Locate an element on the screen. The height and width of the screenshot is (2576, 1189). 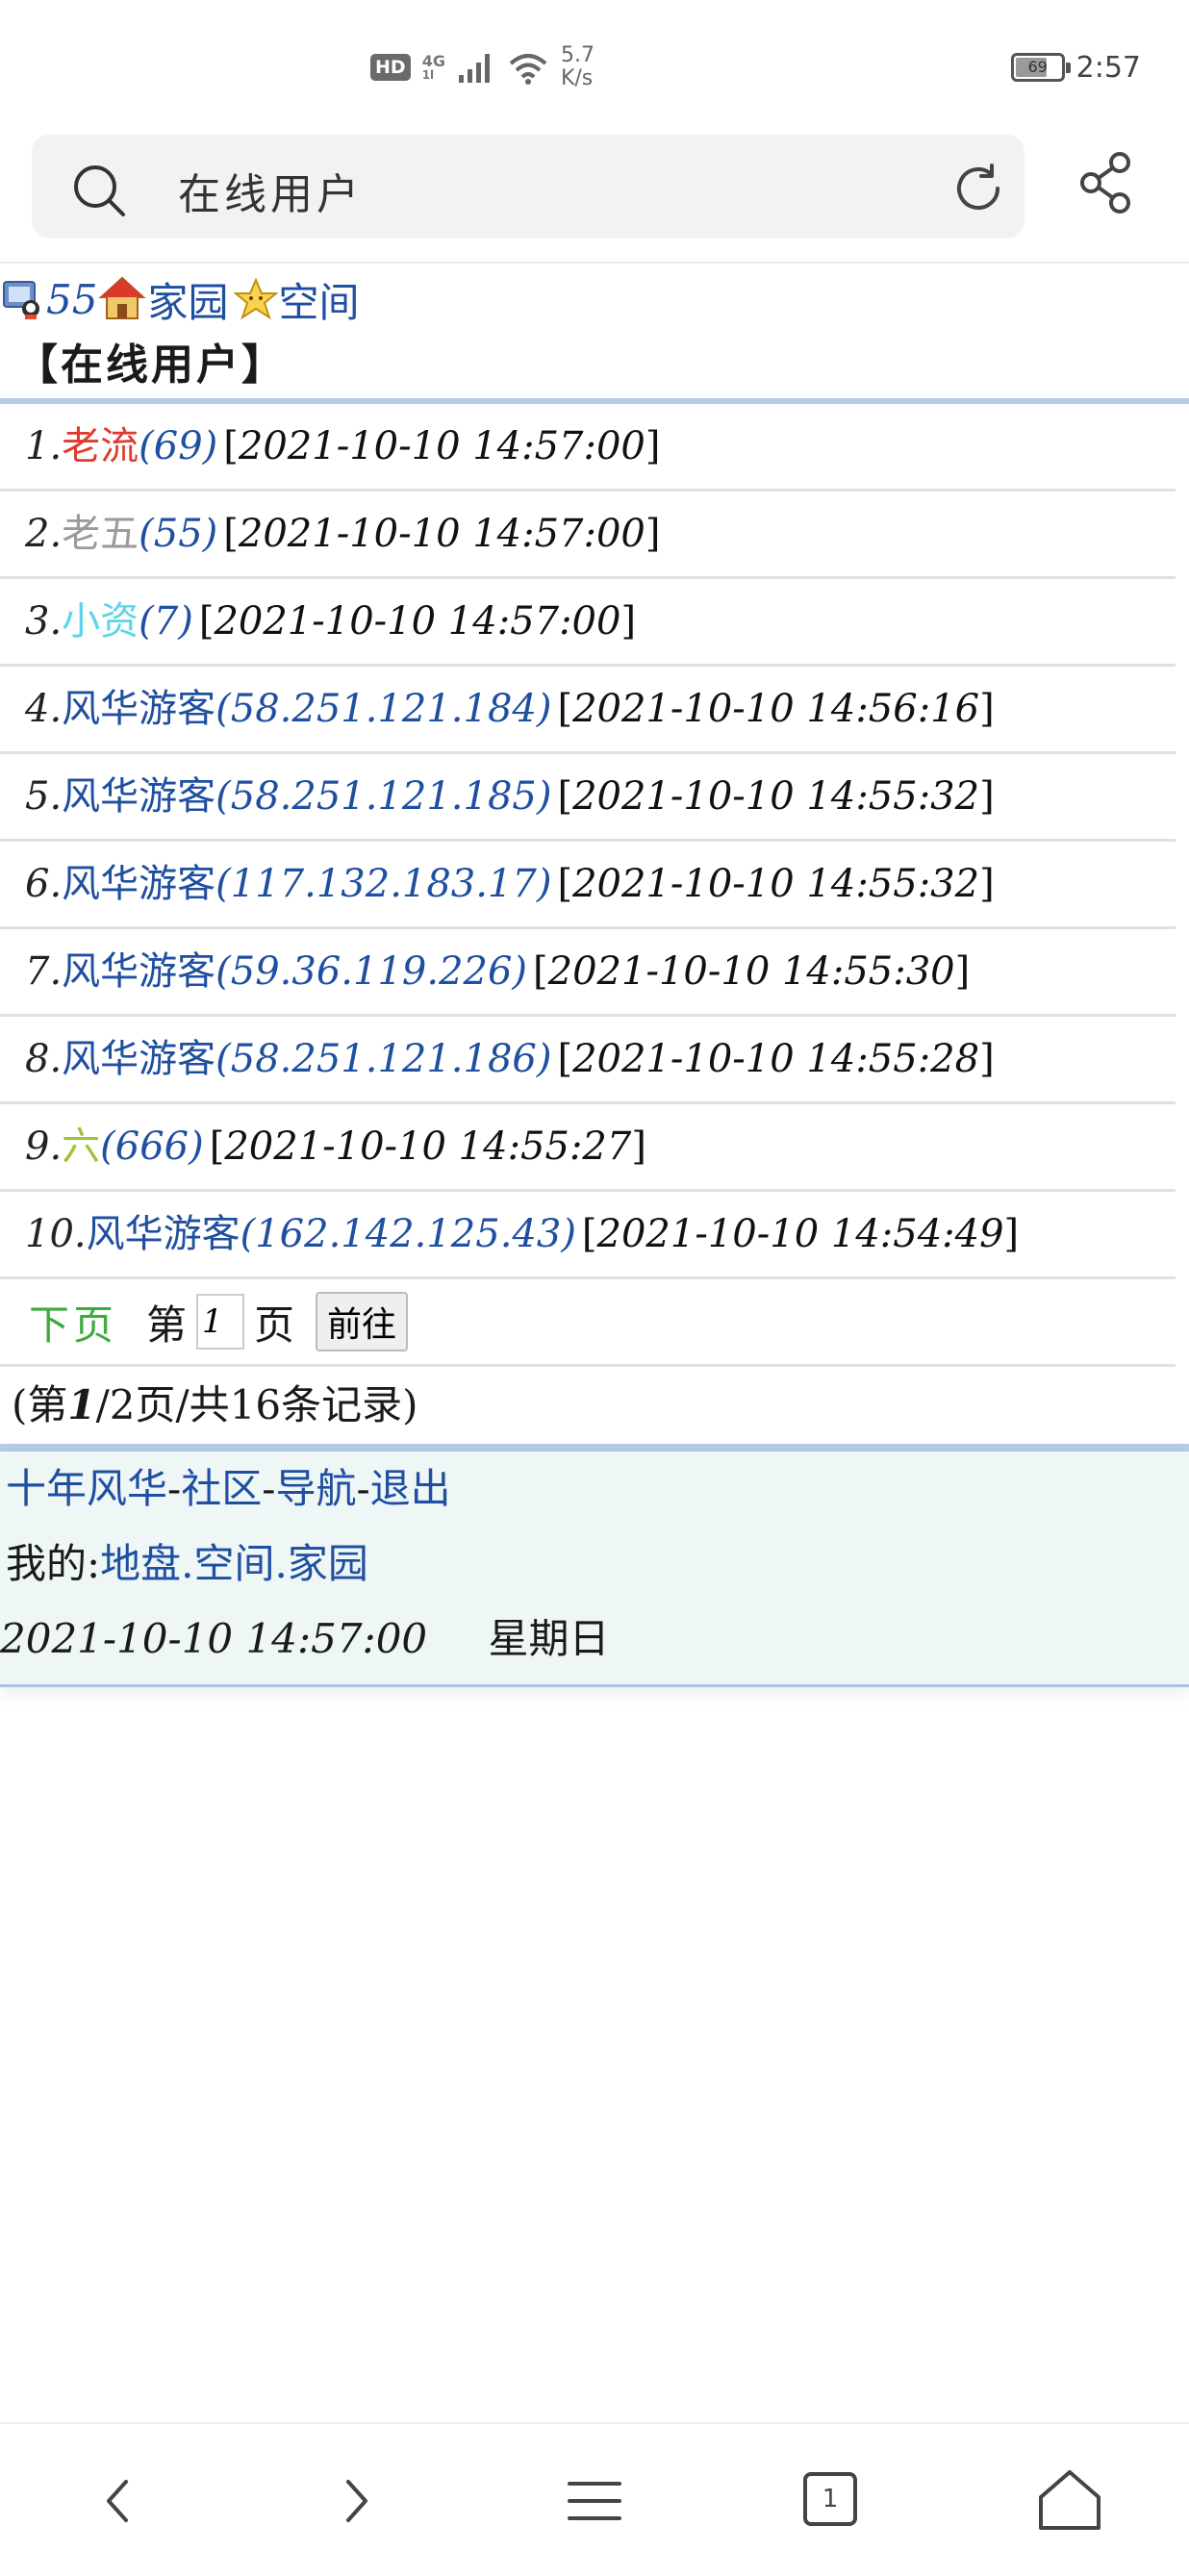
share-icon is located at coordinates (1106, 182).